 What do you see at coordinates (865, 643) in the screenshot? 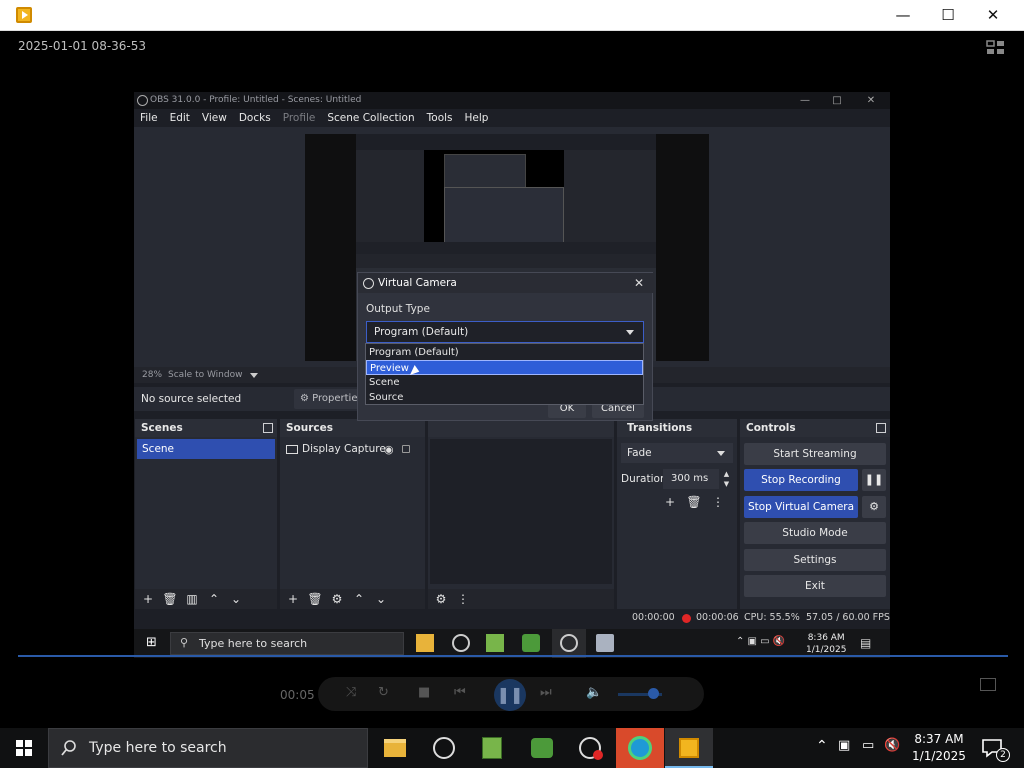
I see `notification-icon: ▤` at bounding box center [865, 643].